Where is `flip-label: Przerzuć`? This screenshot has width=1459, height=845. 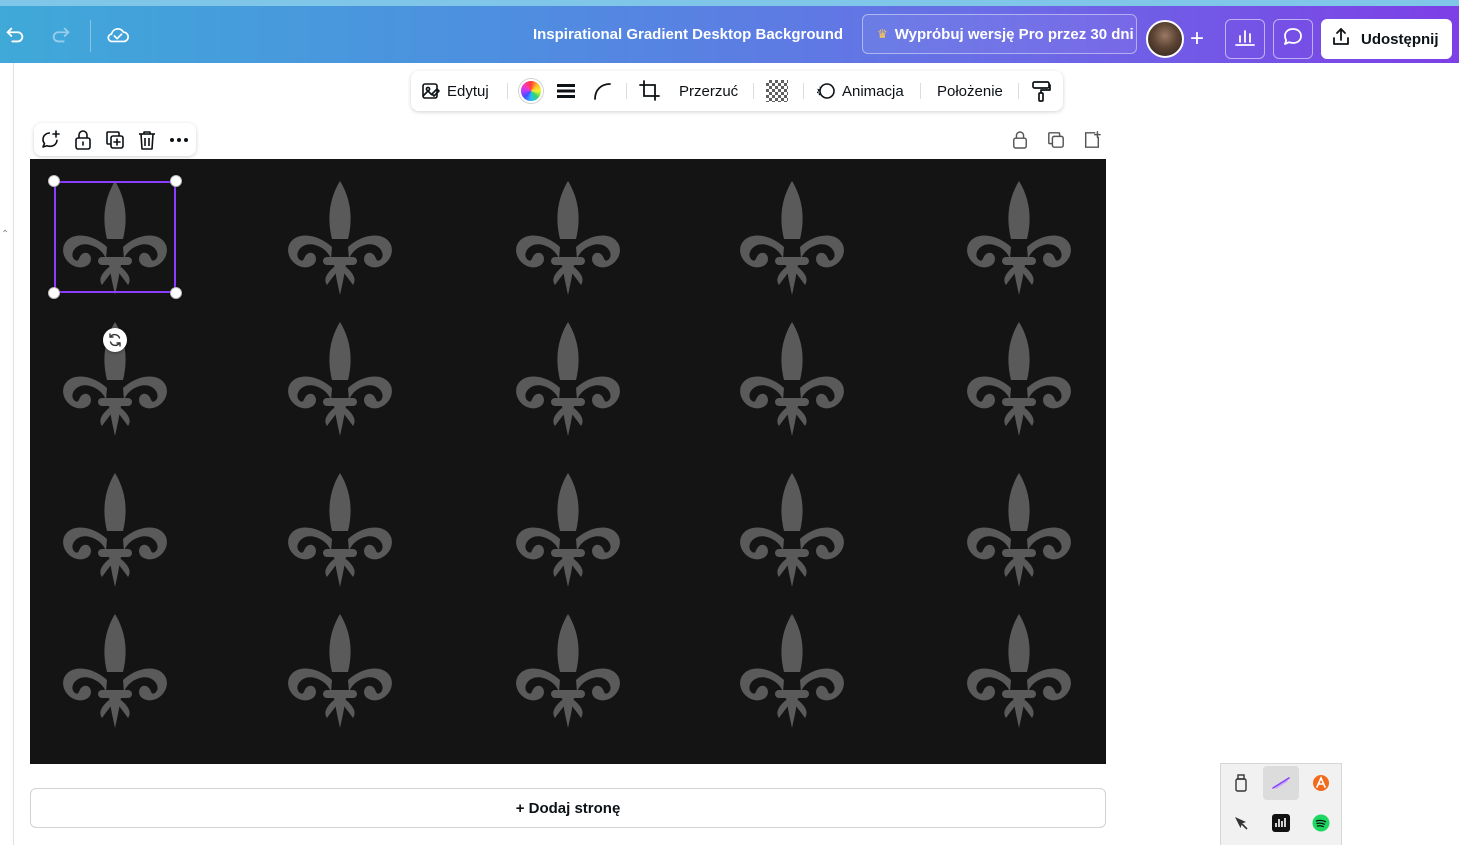
flip-label: Przerzuć is located at coordinates (709, 91).